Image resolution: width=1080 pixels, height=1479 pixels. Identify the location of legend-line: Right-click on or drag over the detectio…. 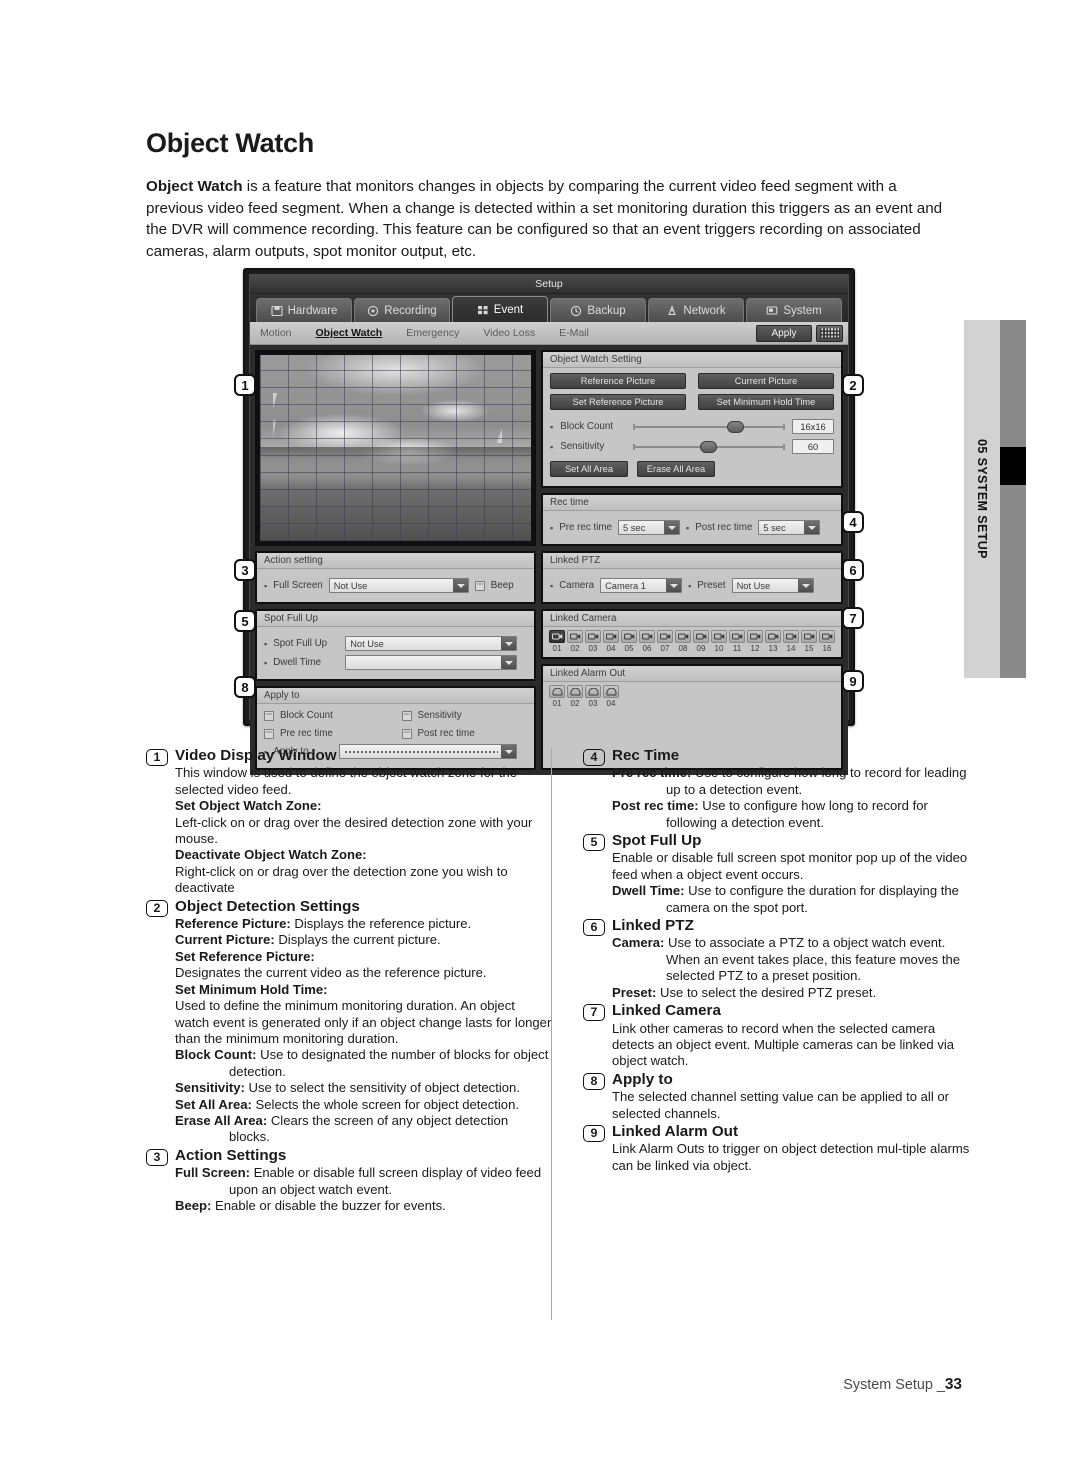
(363, 880).